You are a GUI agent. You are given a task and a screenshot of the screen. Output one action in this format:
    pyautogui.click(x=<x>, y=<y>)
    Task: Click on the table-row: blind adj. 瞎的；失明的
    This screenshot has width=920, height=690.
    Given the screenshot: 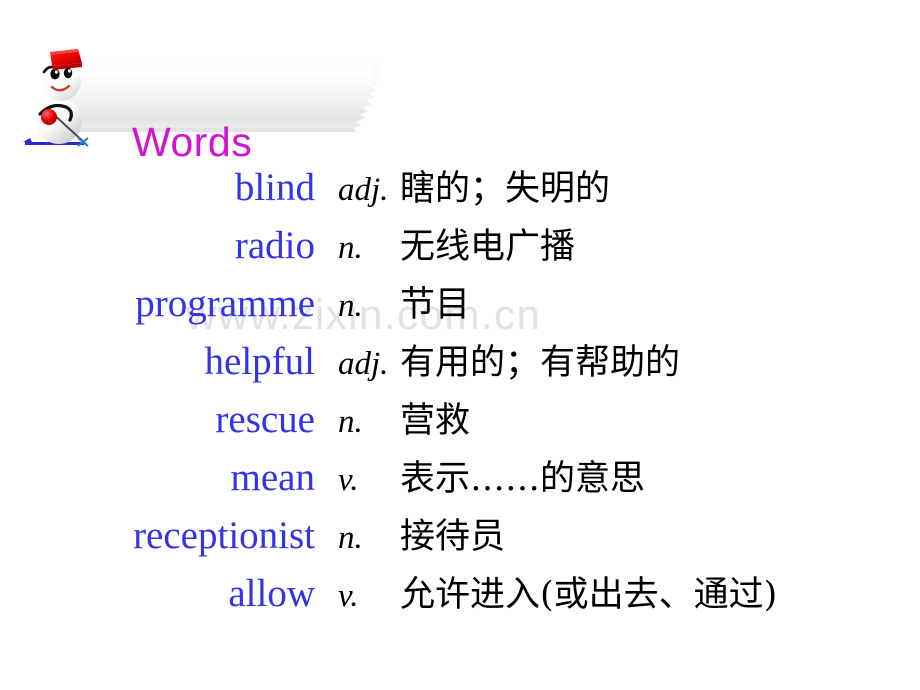 What is the action you would take?
    pyautogui.click(x=460, y=189)
    